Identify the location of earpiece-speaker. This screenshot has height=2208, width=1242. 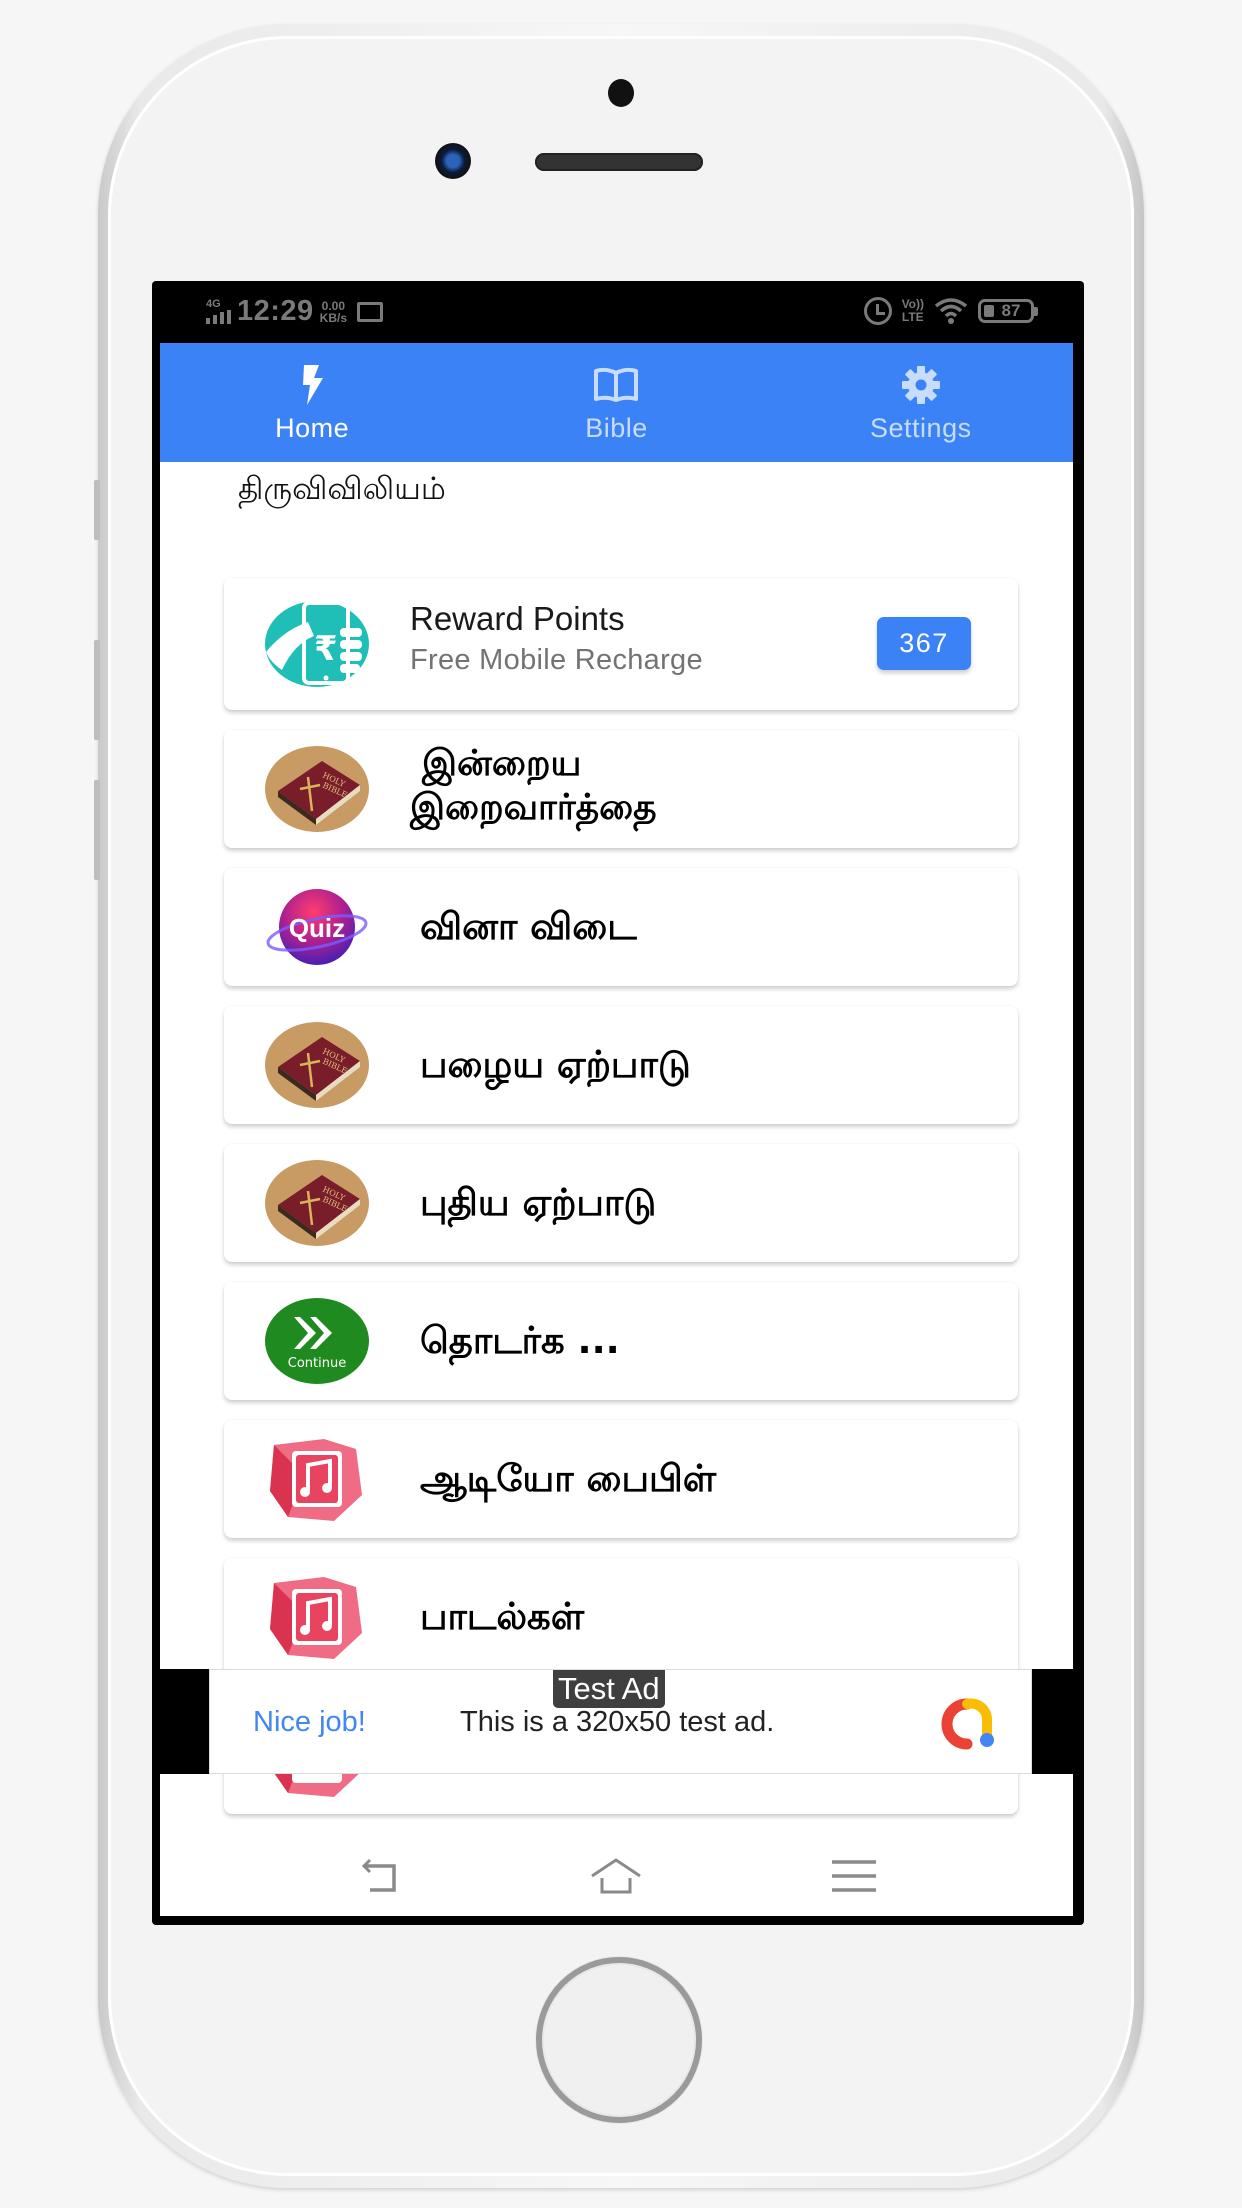
(619, 162).